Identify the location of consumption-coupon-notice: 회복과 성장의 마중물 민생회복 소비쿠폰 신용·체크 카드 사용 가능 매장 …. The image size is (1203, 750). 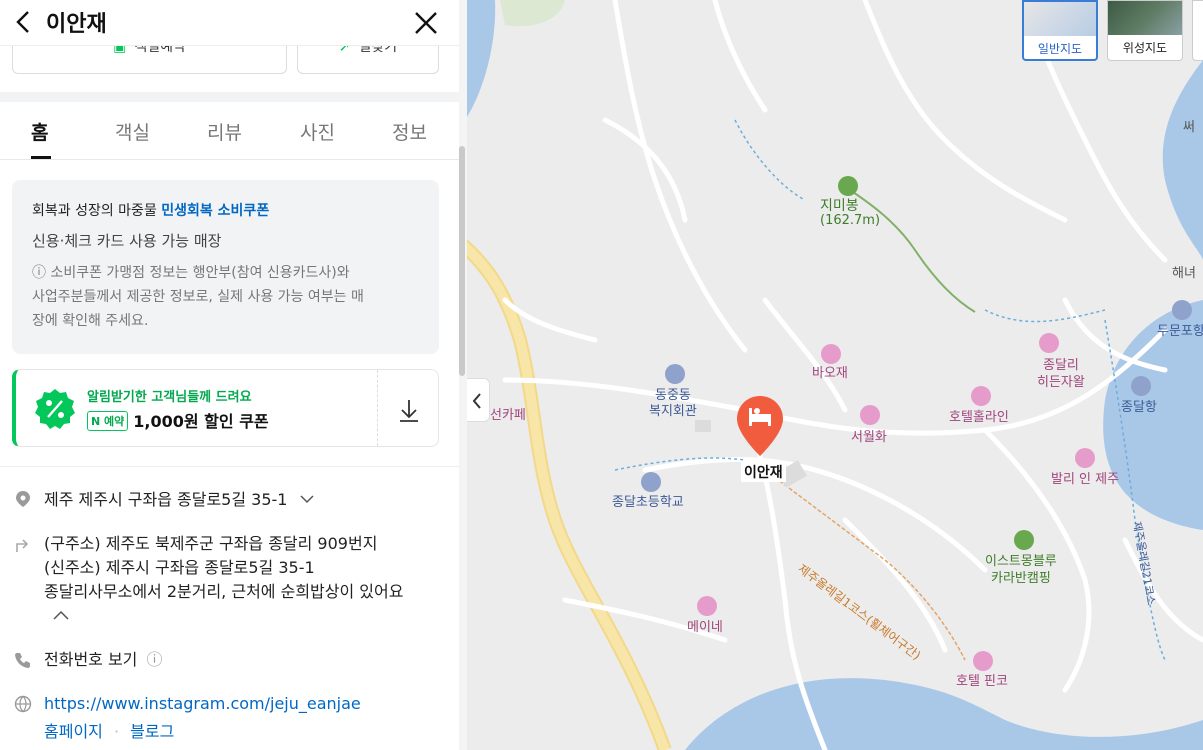
(225, 267).